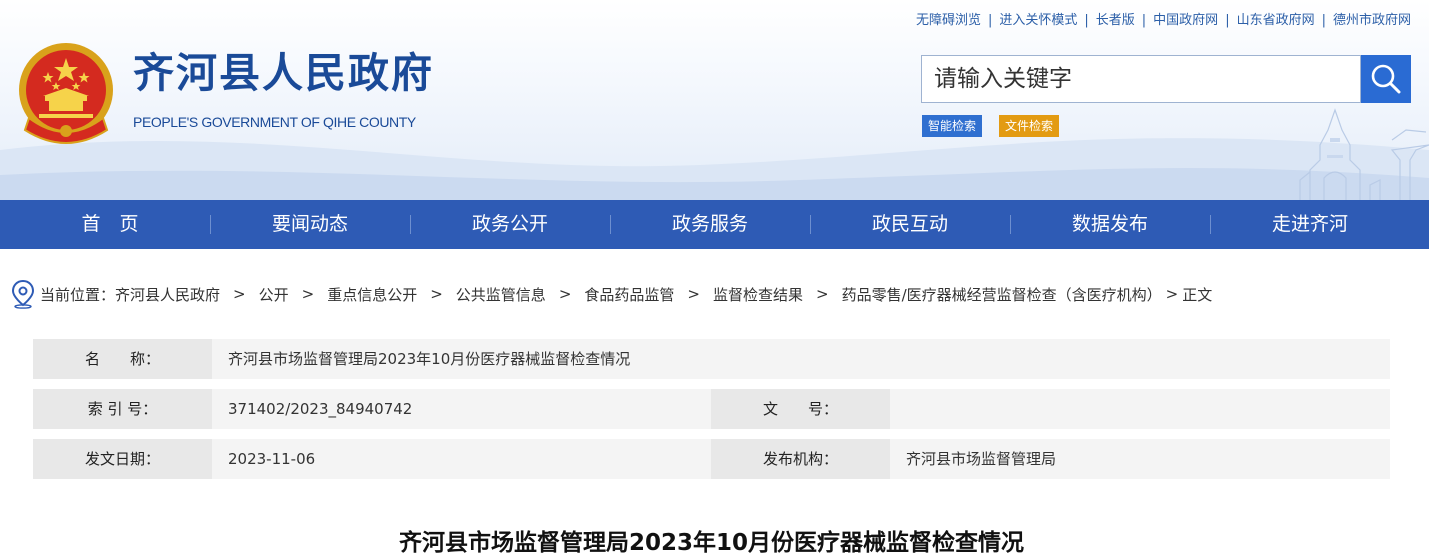 This screenshot has width=1429, height=560. What do you see at coordinates (800, 459) in the screenshot?
I see `issuing-org-label: 发布机构：` at bounding box center [800, 459].